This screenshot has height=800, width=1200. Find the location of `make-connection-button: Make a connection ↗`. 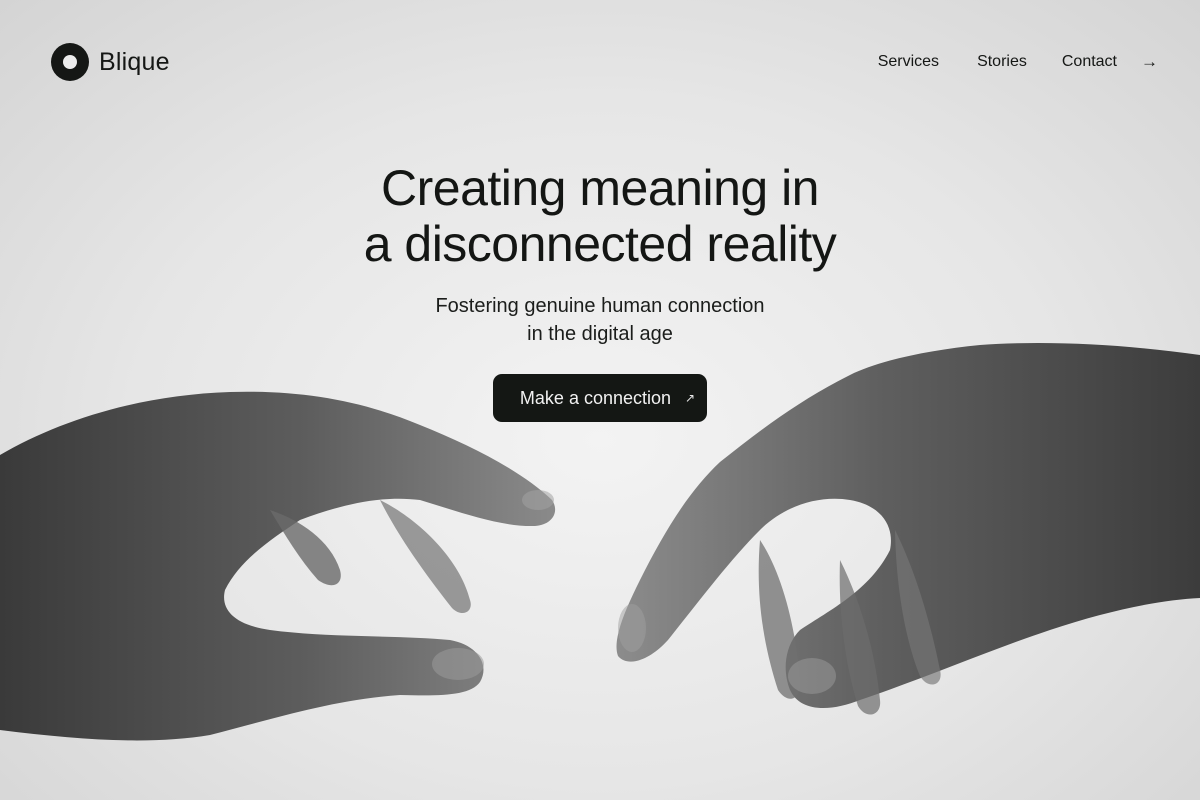

make-connection-button: Make a connection ↗ is located at coordinates (600, 398).